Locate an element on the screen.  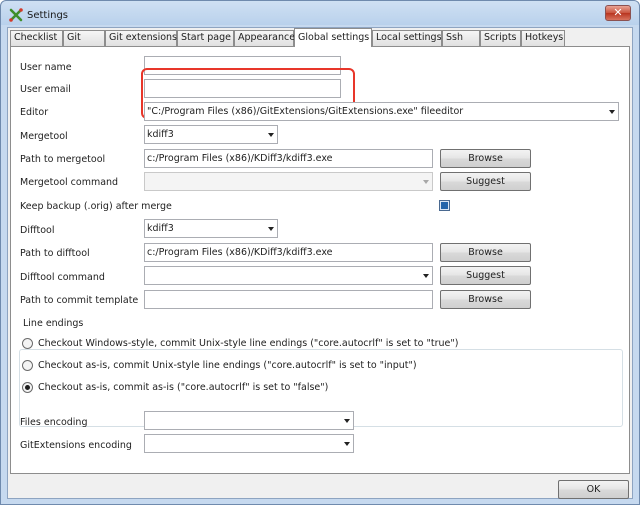
window-title: Settings is located at coordinates (48, 15).